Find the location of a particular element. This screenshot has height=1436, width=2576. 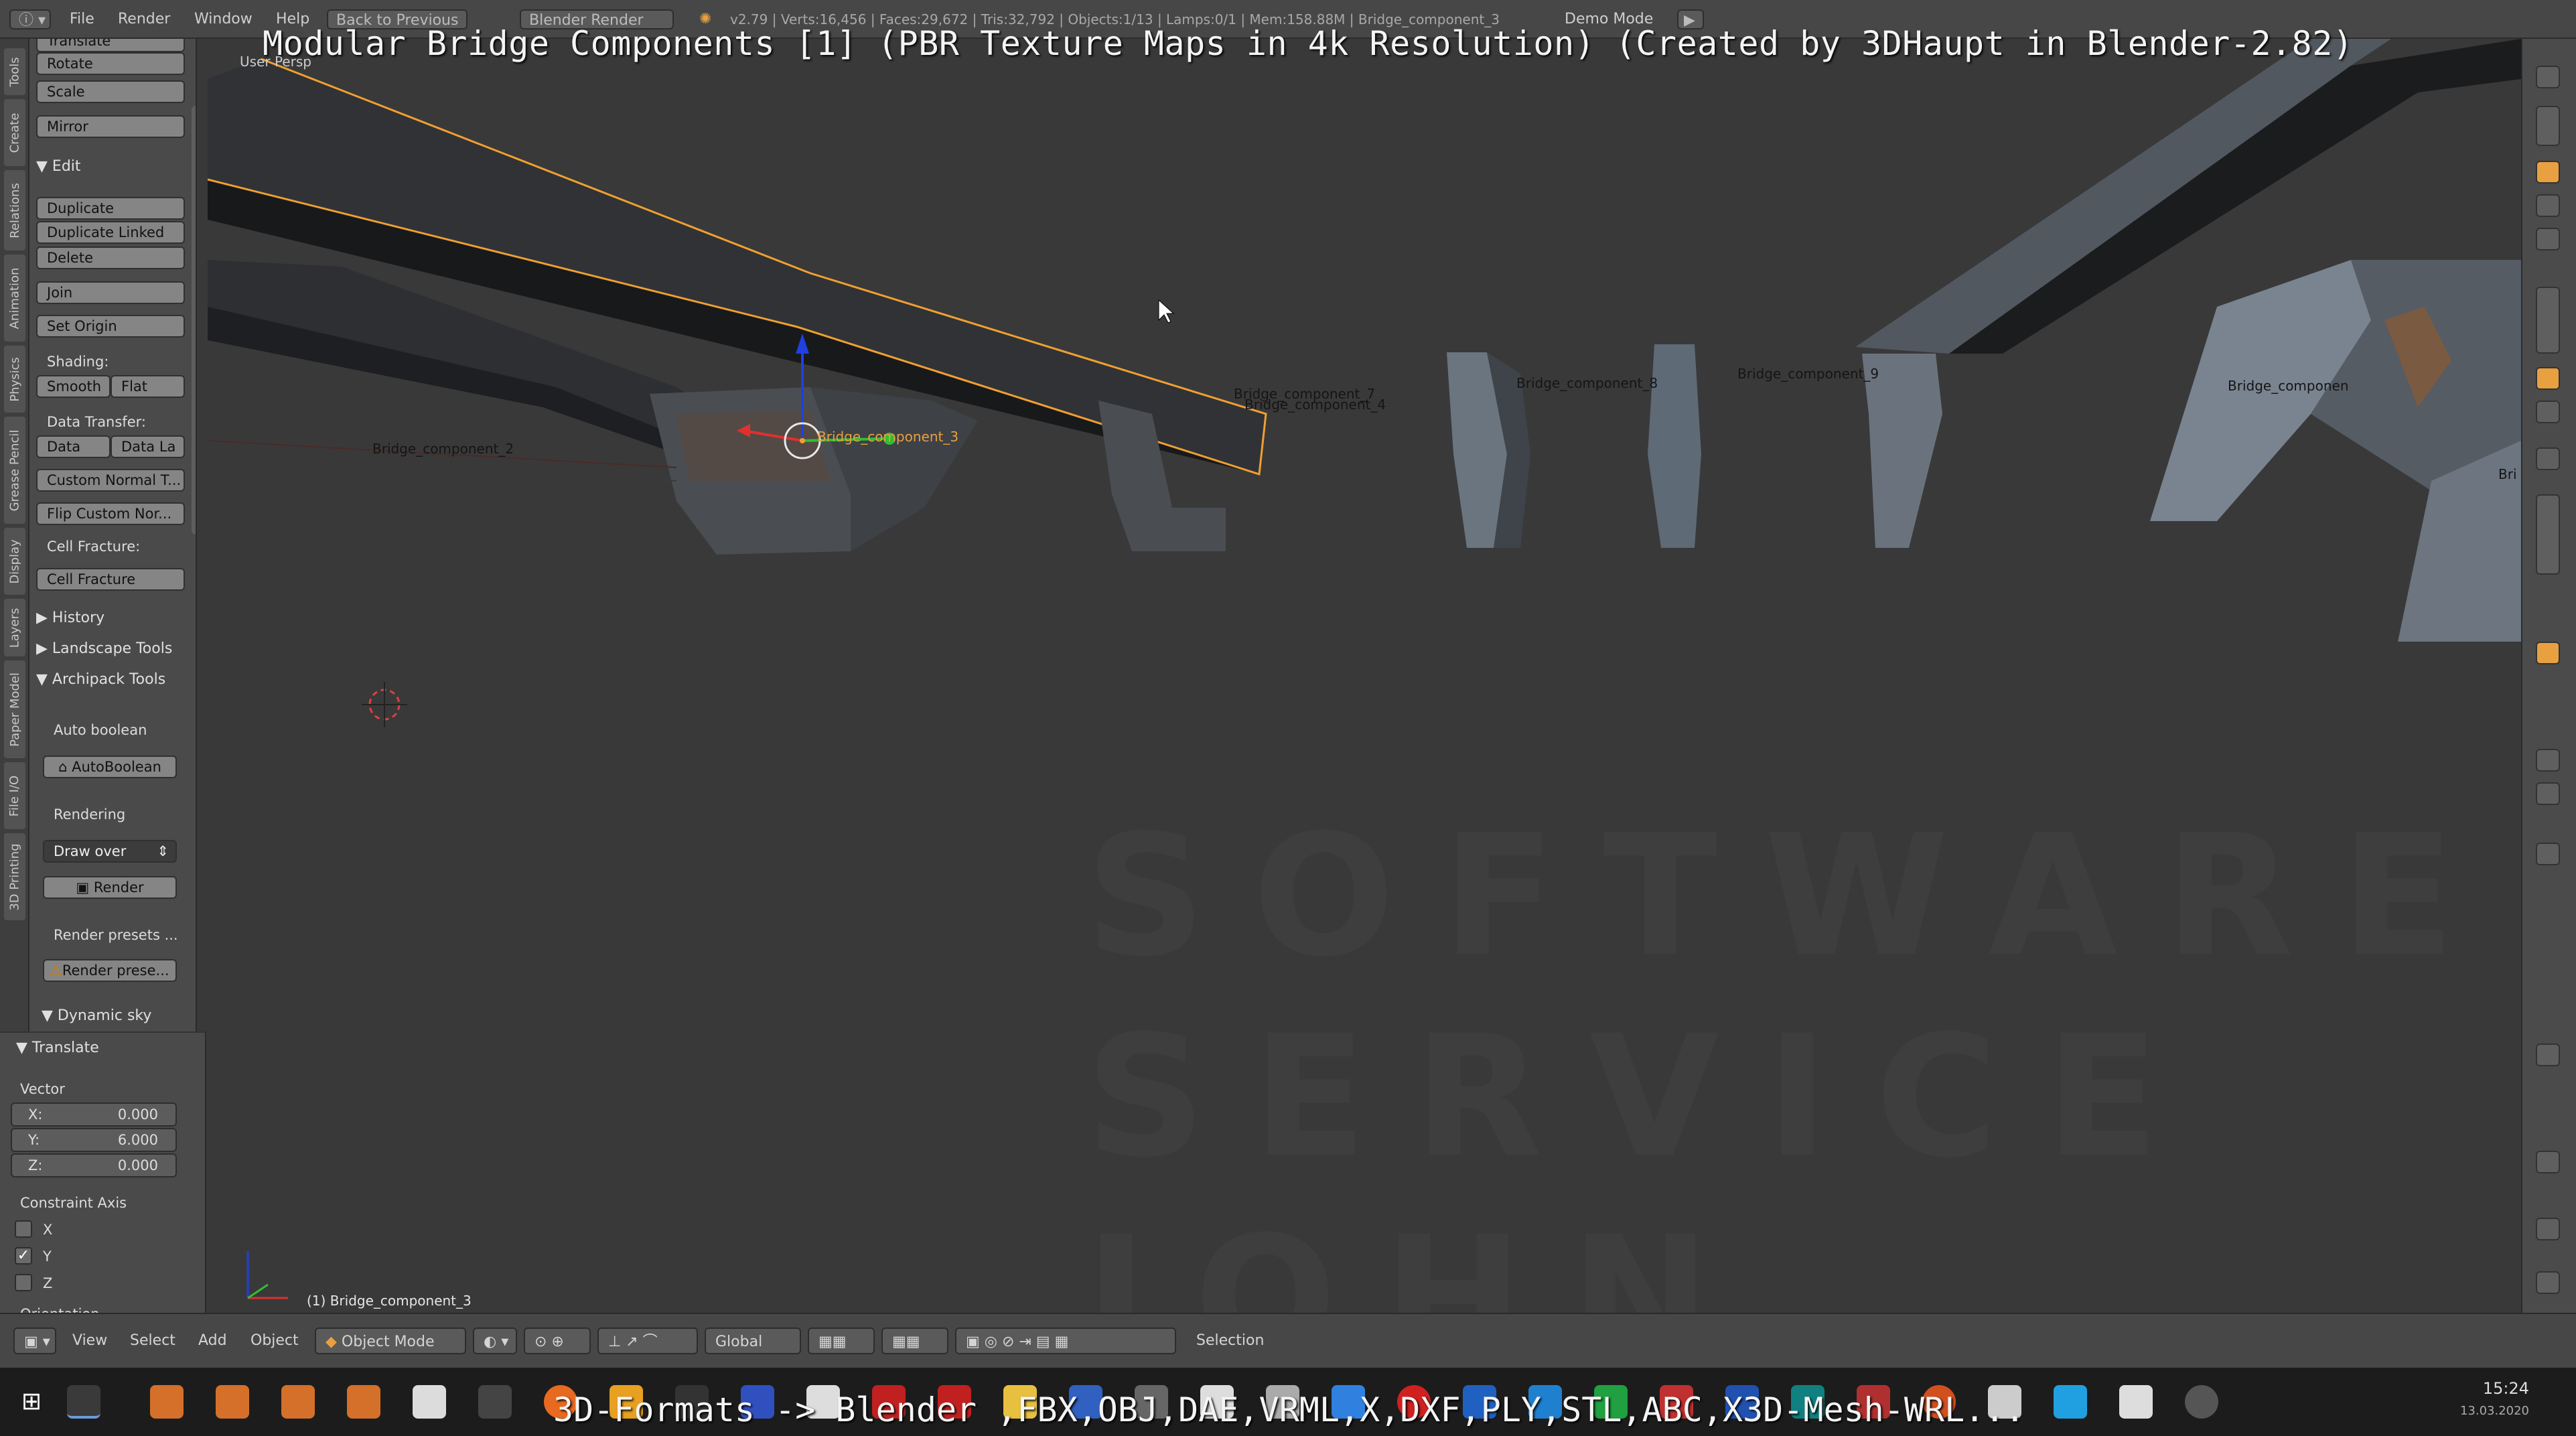

set-origin-select: Set Origin is located at coordinates (110, 327).